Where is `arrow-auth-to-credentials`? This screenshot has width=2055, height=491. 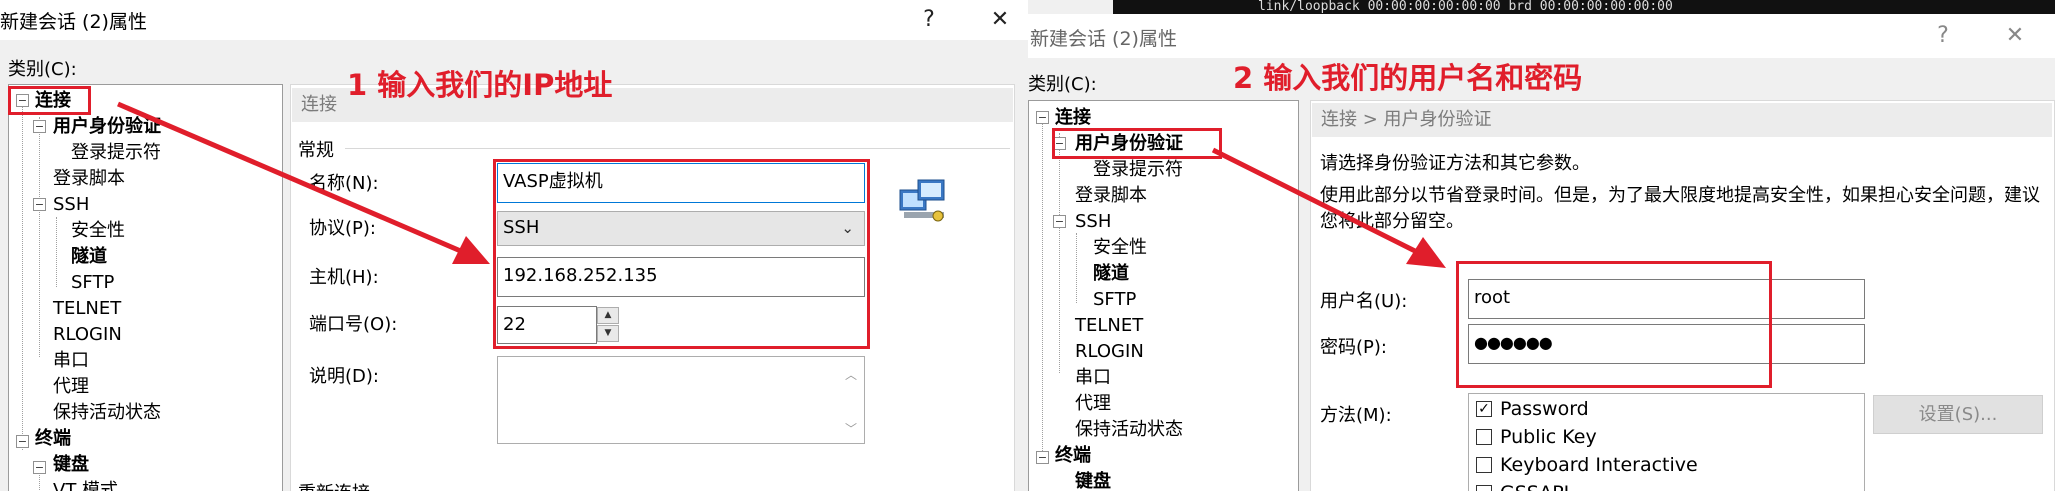 arrow-auth-to-credentials is located at coordinates (1328, 207).